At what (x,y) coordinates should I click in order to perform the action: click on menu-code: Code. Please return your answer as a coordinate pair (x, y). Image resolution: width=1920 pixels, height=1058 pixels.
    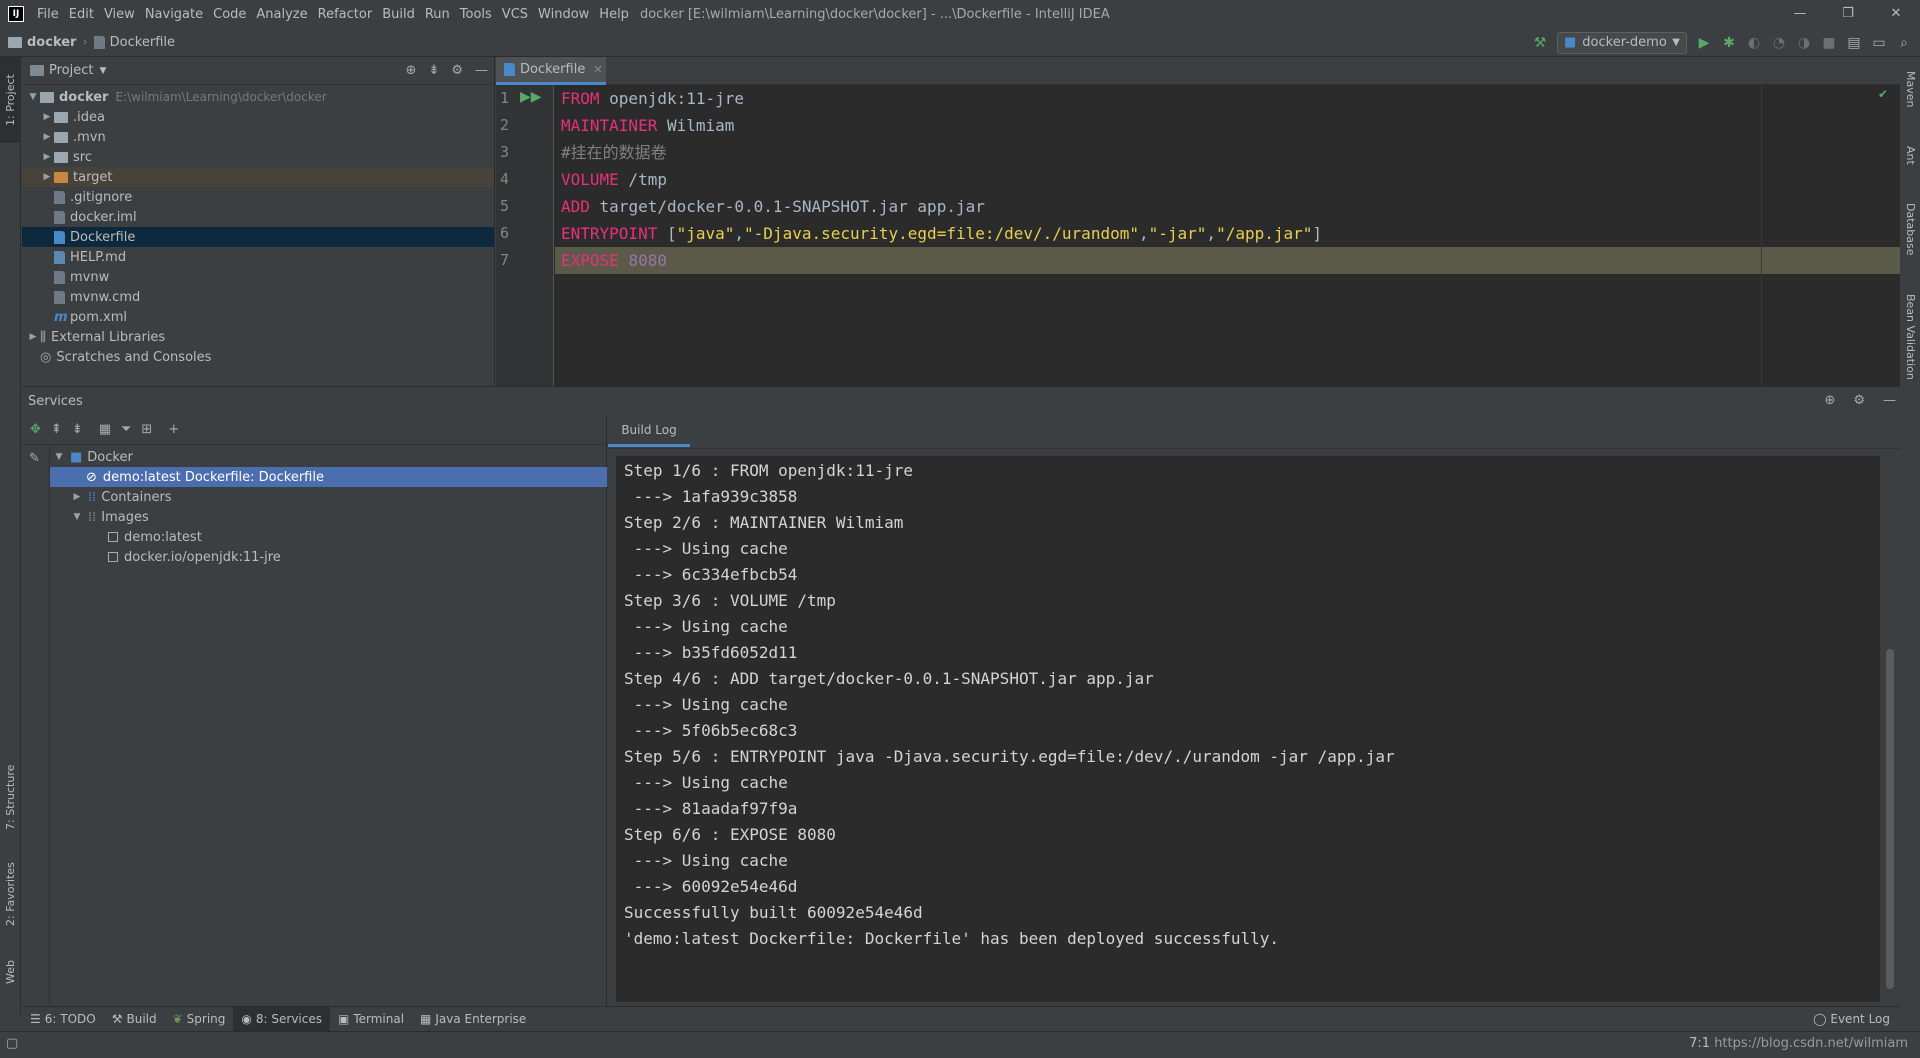
    Looking at the image, I should click on (229, 14).